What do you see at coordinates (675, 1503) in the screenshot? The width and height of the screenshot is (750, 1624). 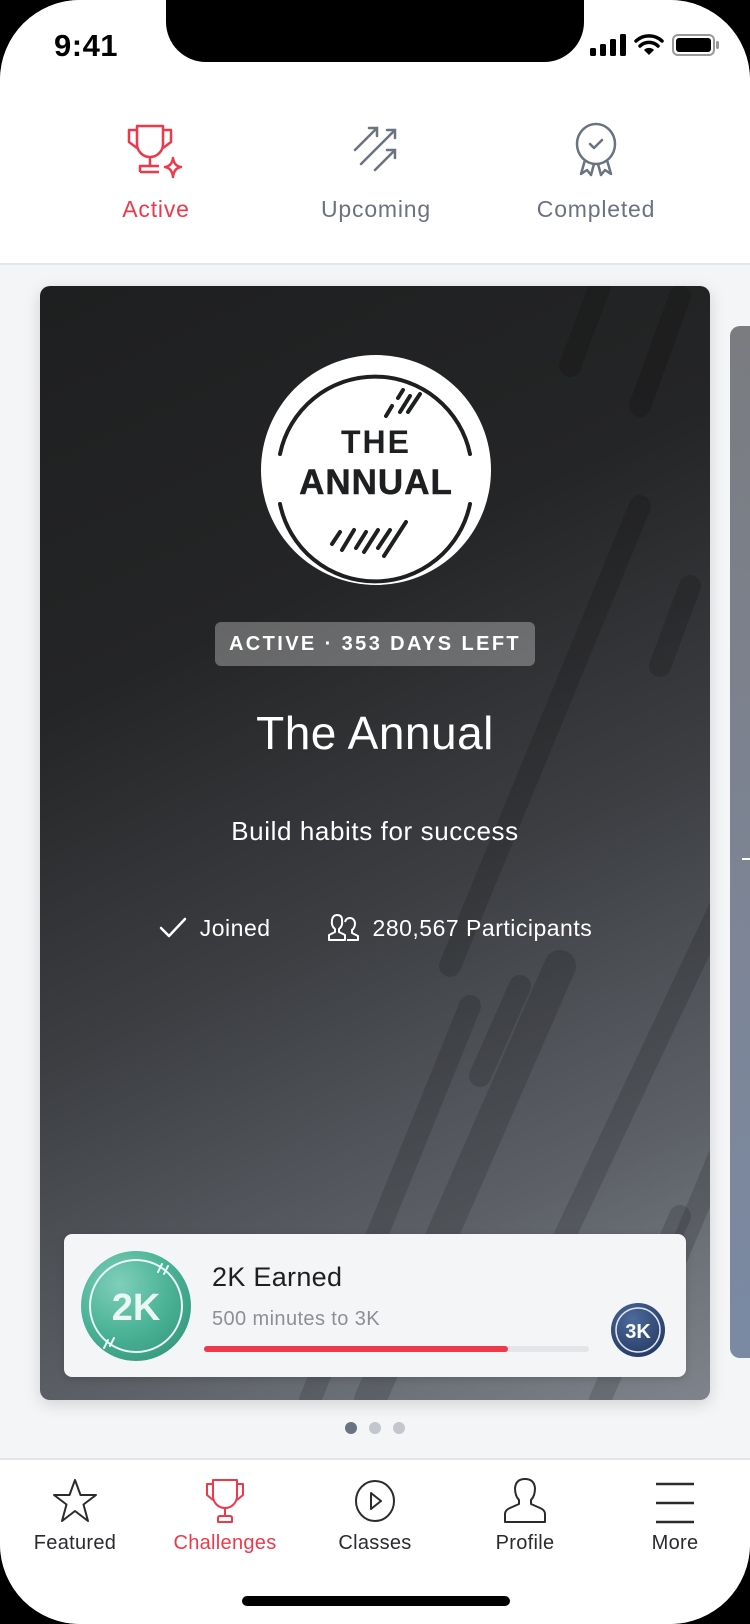 I see `menu-icon` at bounding box center [675, 1503].